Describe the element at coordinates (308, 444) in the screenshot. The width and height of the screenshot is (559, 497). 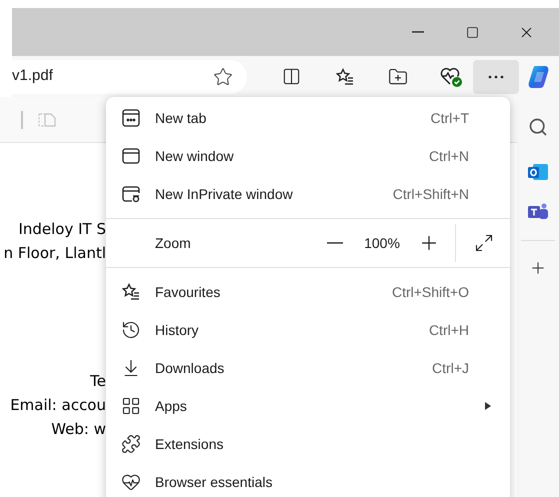
I see `menu-item: Extensions` at that location.